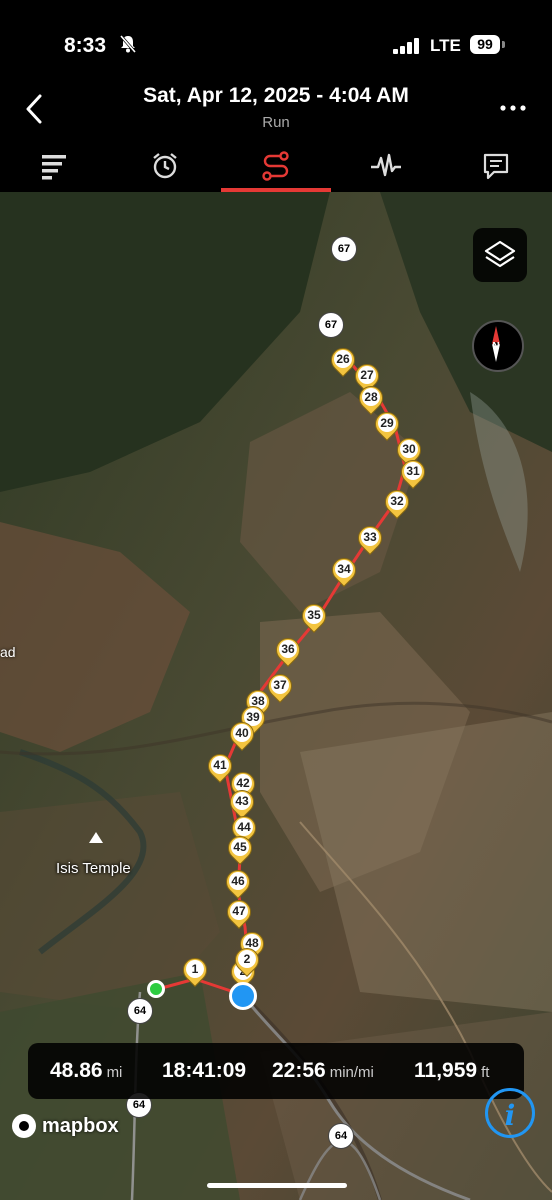 Image resolution: width=552 pixels, height=1200 pixels. What do you see at coordinates (367, 375) in the screenshot?
I see `mile-marker-label: 27` at bounding box center [367, 375].